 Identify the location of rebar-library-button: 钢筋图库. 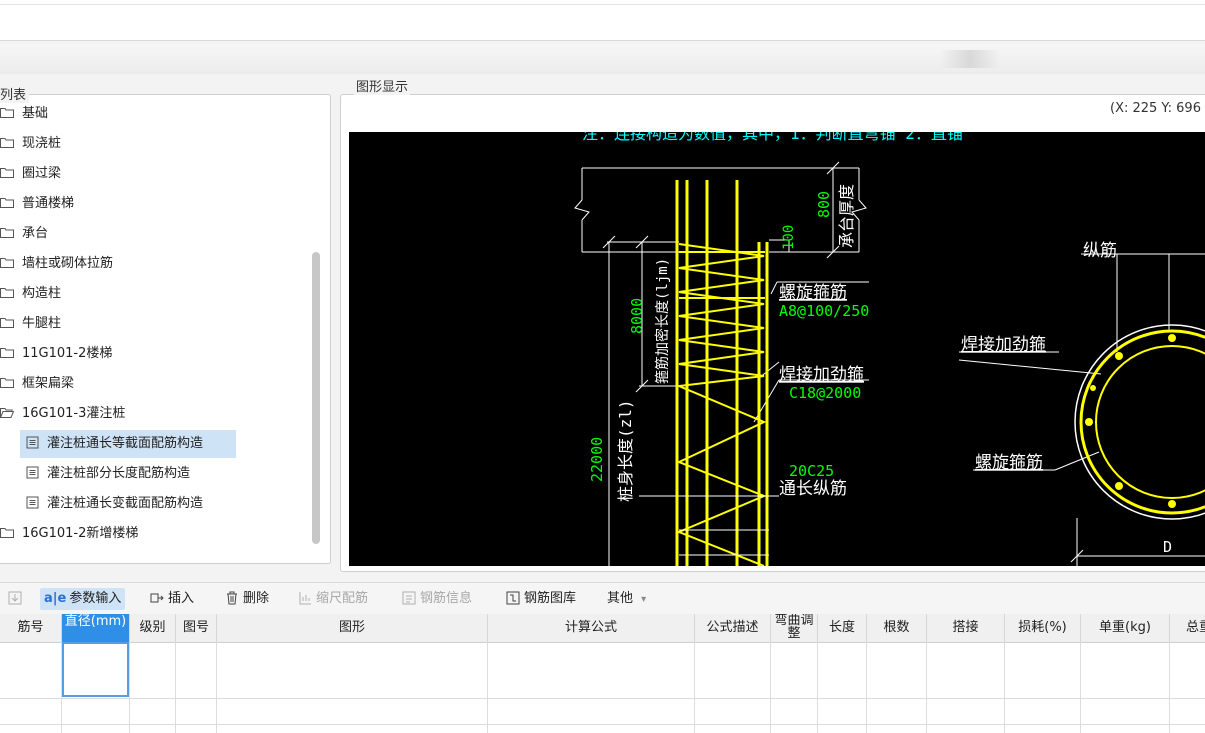
(541, 599).